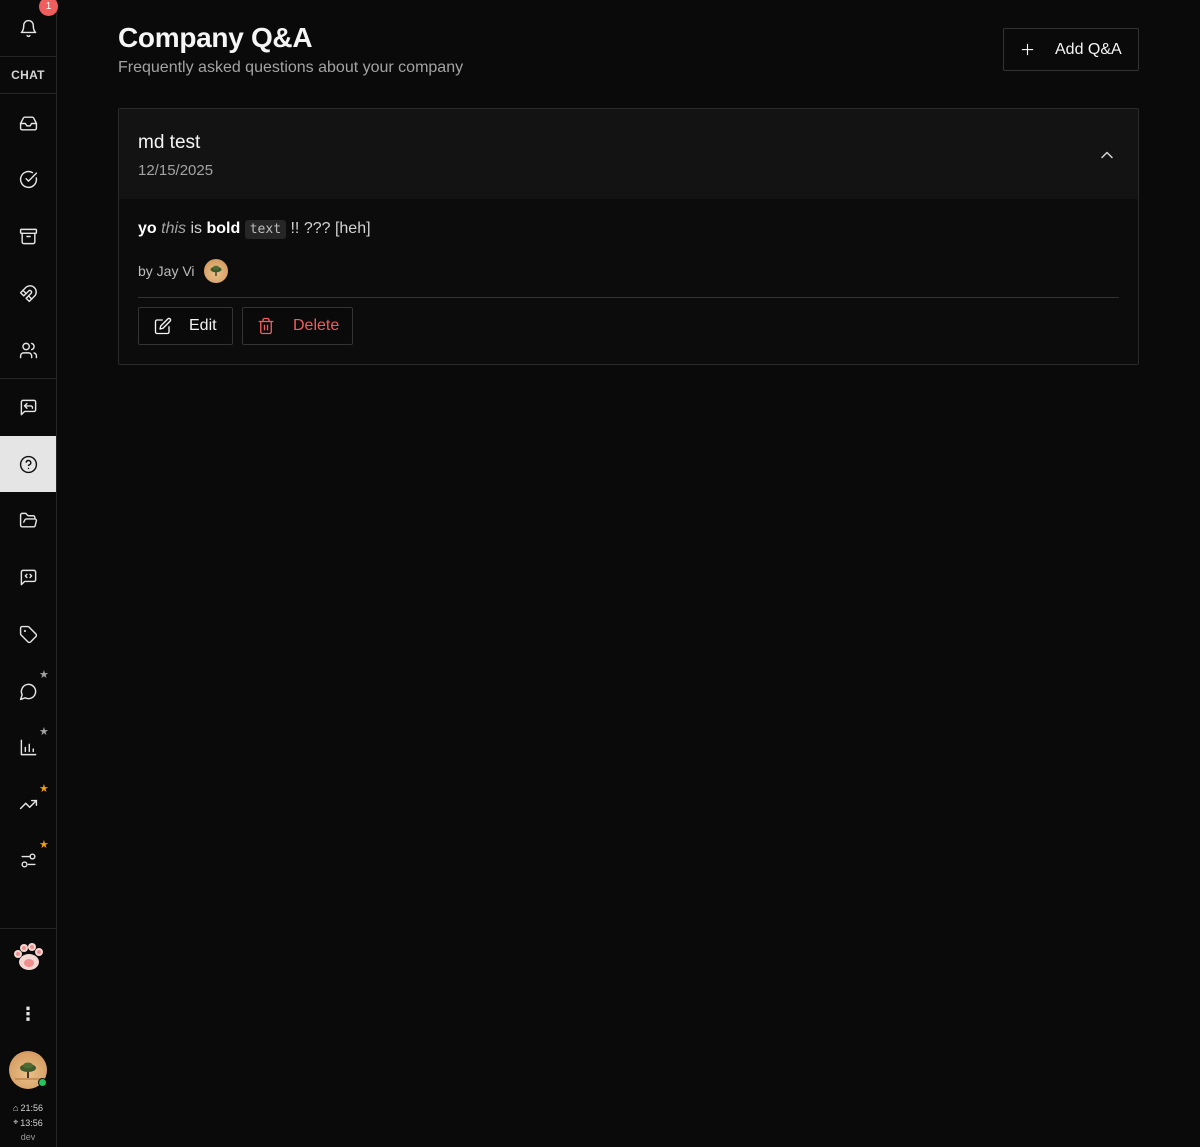 This screenshot has width=1200, height=1147. What do you see at coordinates (316, 325) in the screenshot?
I see `delete-label: Delete` at bounding box center [316, 325].